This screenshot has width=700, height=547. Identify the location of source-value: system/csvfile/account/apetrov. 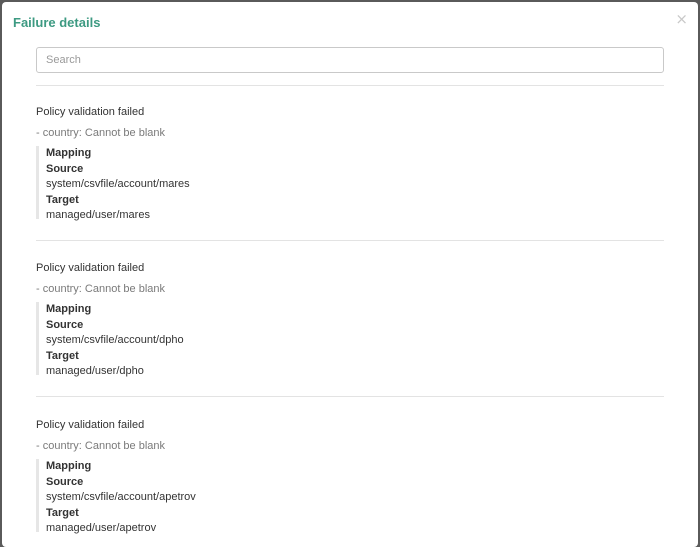
(121, 497).